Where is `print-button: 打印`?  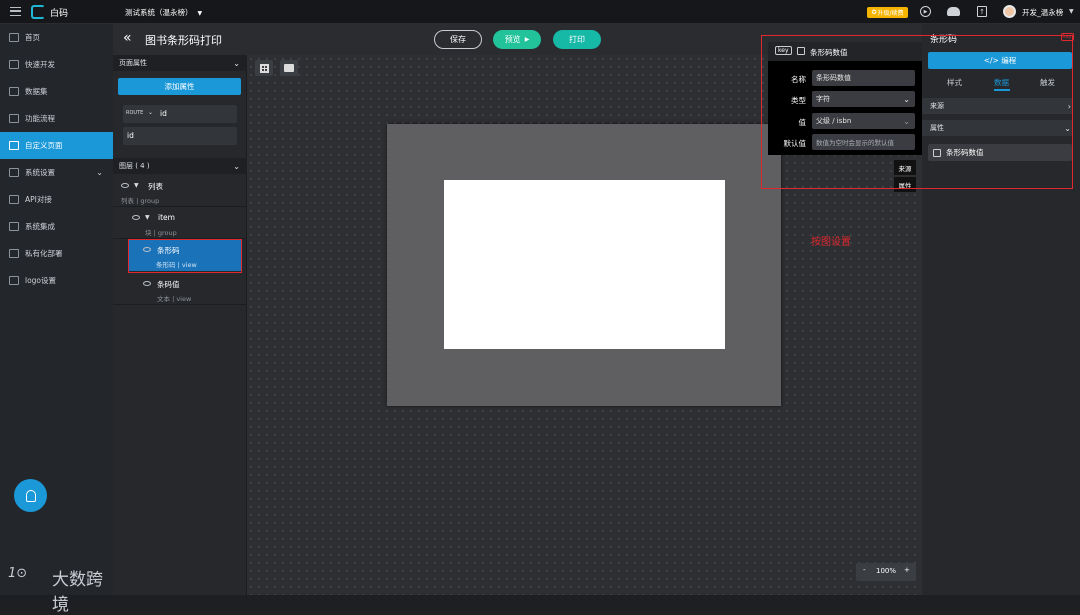
print-button: 打印 is located at coordinates (577, 39).